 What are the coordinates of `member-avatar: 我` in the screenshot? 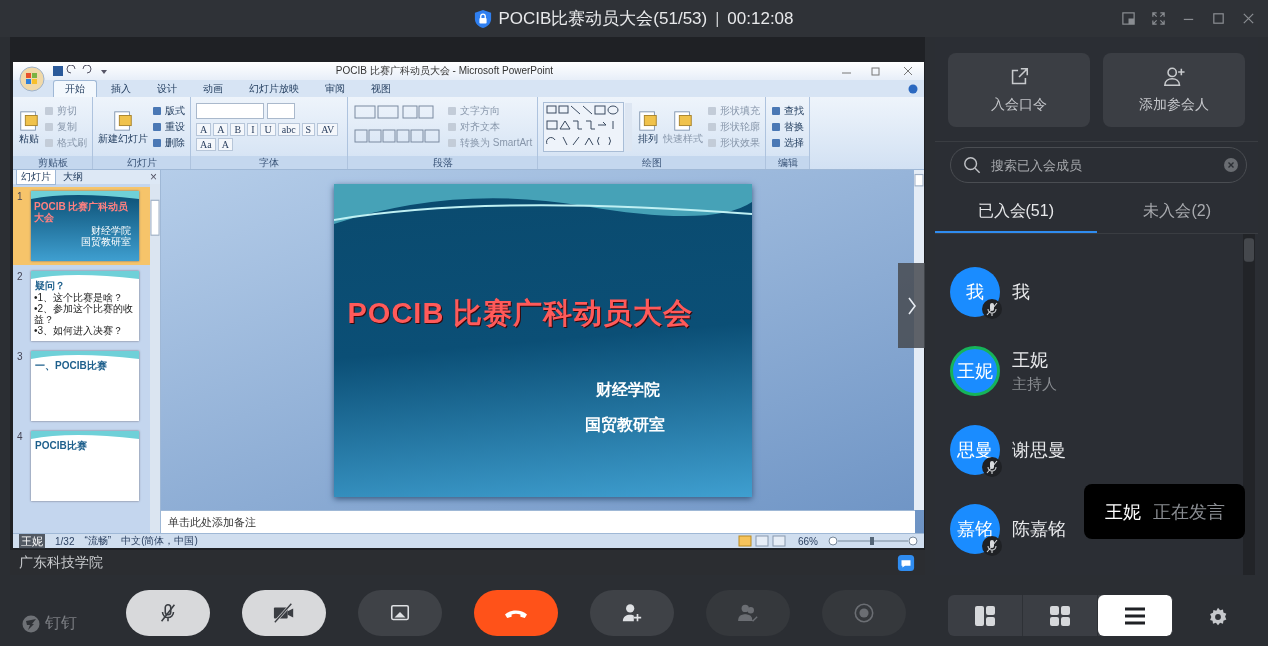 It's located at (975, 291).